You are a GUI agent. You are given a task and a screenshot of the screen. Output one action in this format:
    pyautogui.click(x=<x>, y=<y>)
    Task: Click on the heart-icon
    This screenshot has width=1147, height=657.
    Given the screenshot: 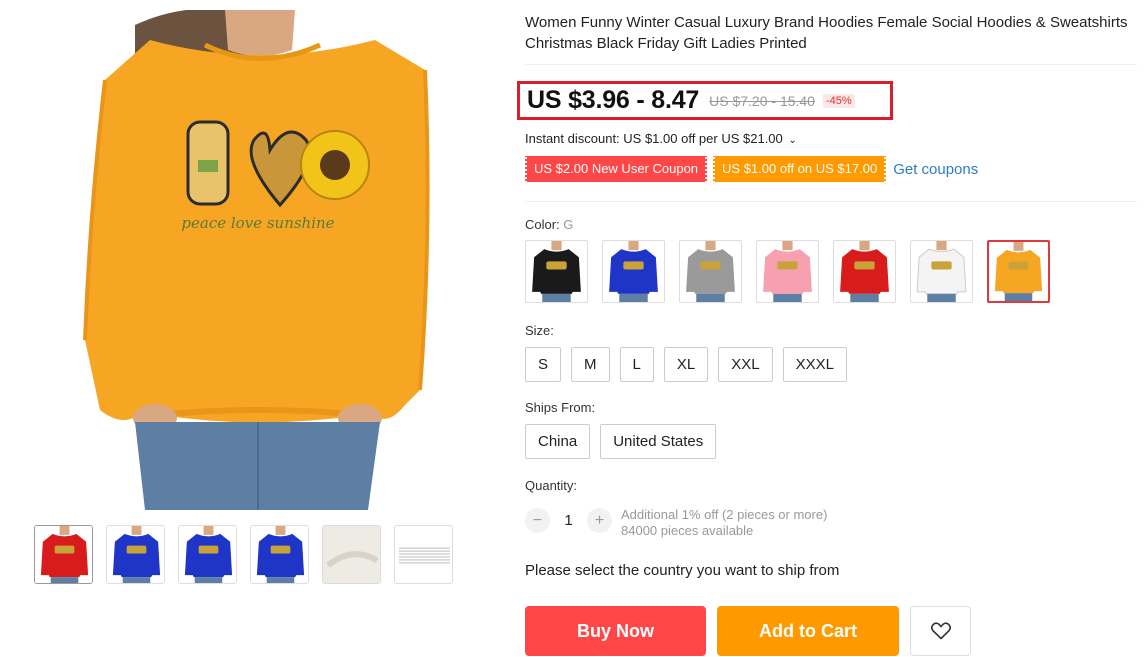 What is the action you would take?
    pyautogui.click(x=940, y=631)
    